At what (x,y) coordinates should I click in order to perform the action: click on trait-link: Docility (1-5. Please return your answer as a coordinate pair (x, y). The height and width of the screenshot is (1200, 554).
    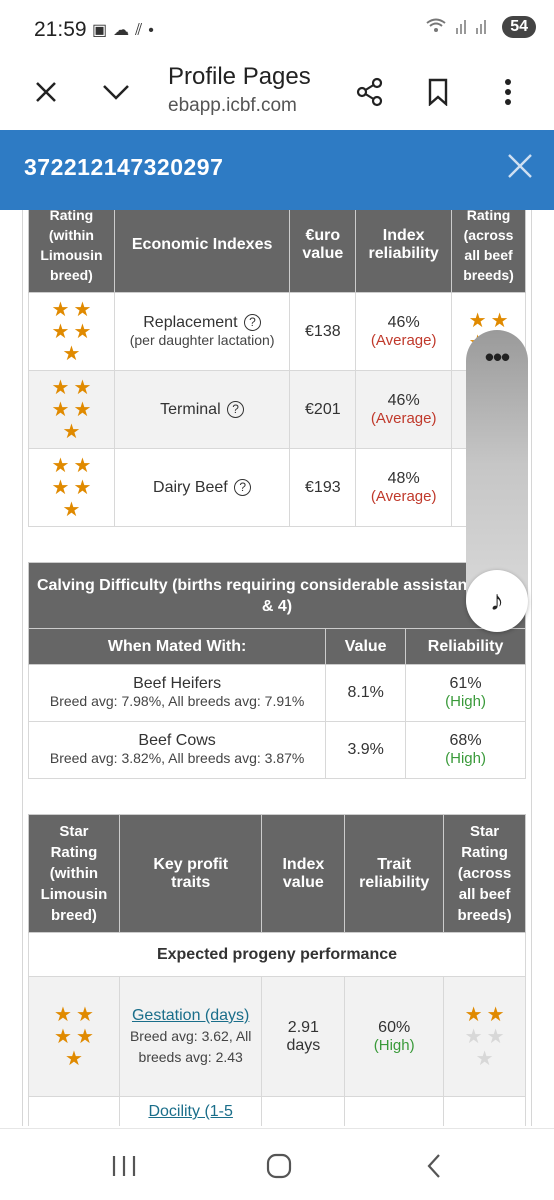
    Looking at the image, I should click on (190, 1111).